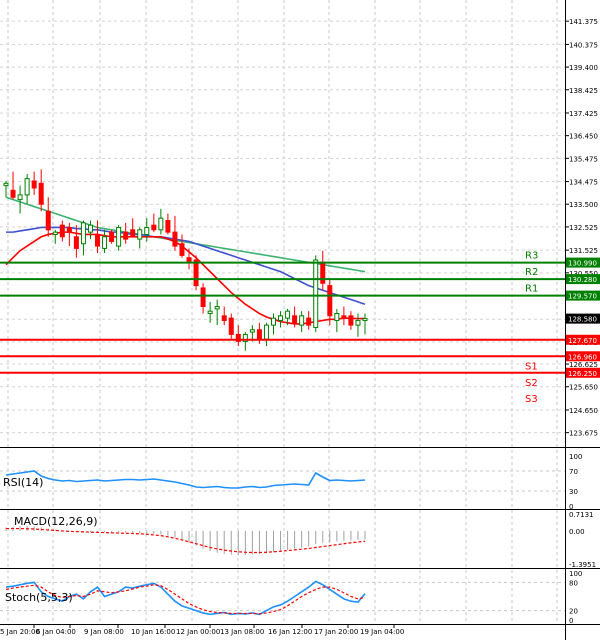 This screenshot has height=644, width=600. I want to click on time-tick-label-3: 10 Jan 16:00, so click(153, 632).